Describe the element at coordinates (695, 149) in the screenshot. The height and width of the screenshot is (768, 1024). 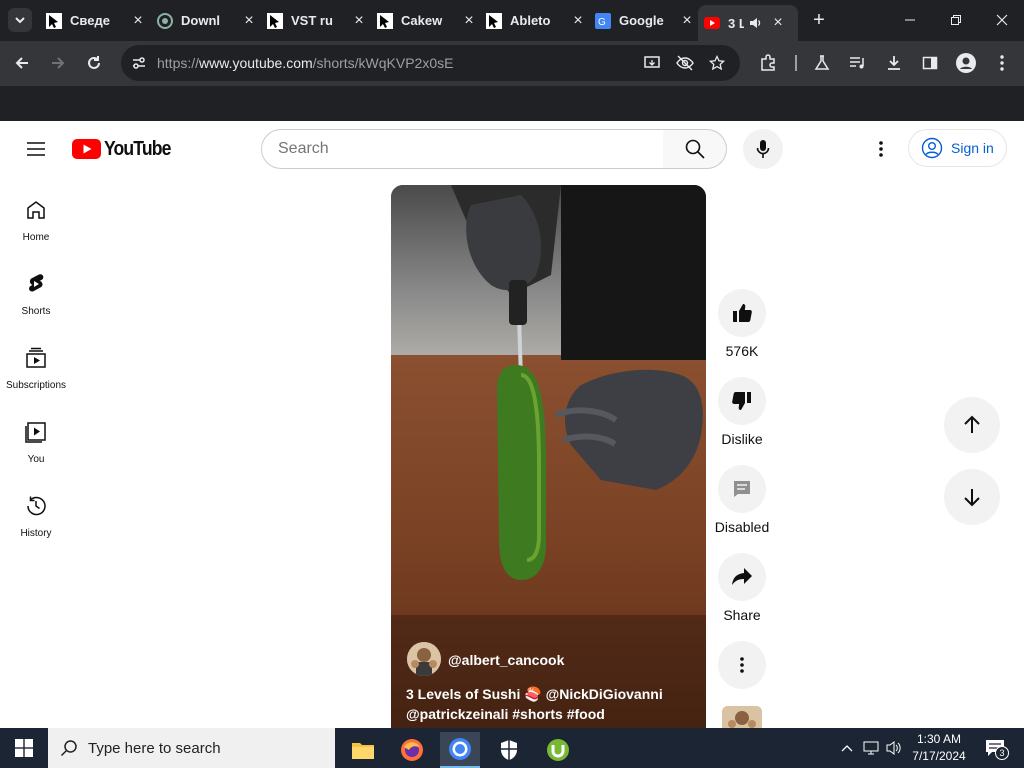
I see `search-button` at that location.